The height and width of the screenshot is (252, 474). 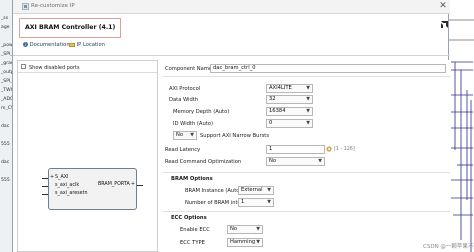 What do you see at coordinates (273, 161) in the screenshot?
I see `read-cmd-opt-value: No` at bounding box center [273, 161].